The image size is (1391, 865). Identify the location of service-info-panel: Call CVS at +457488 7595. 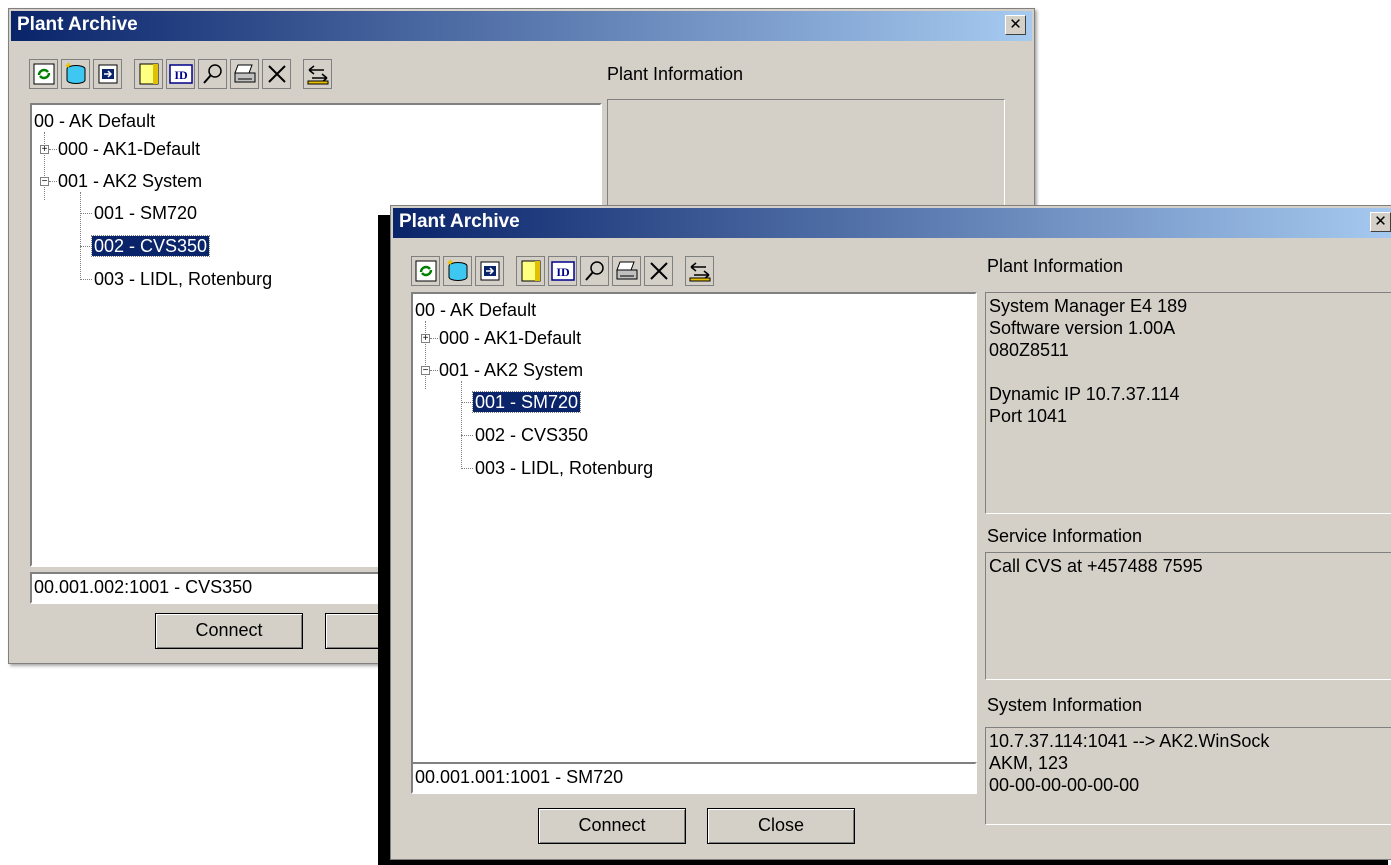
(1188, 616).